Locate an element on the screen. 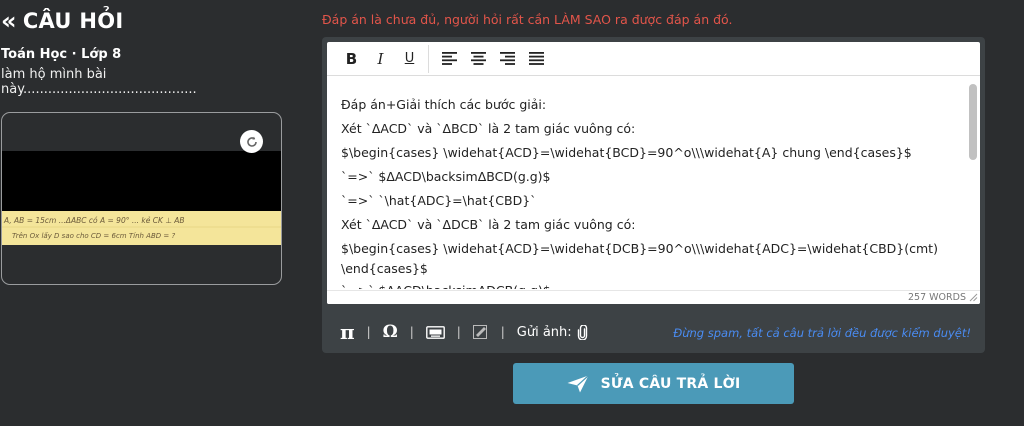  rotate-image-button is located at coordinates (251, 141).